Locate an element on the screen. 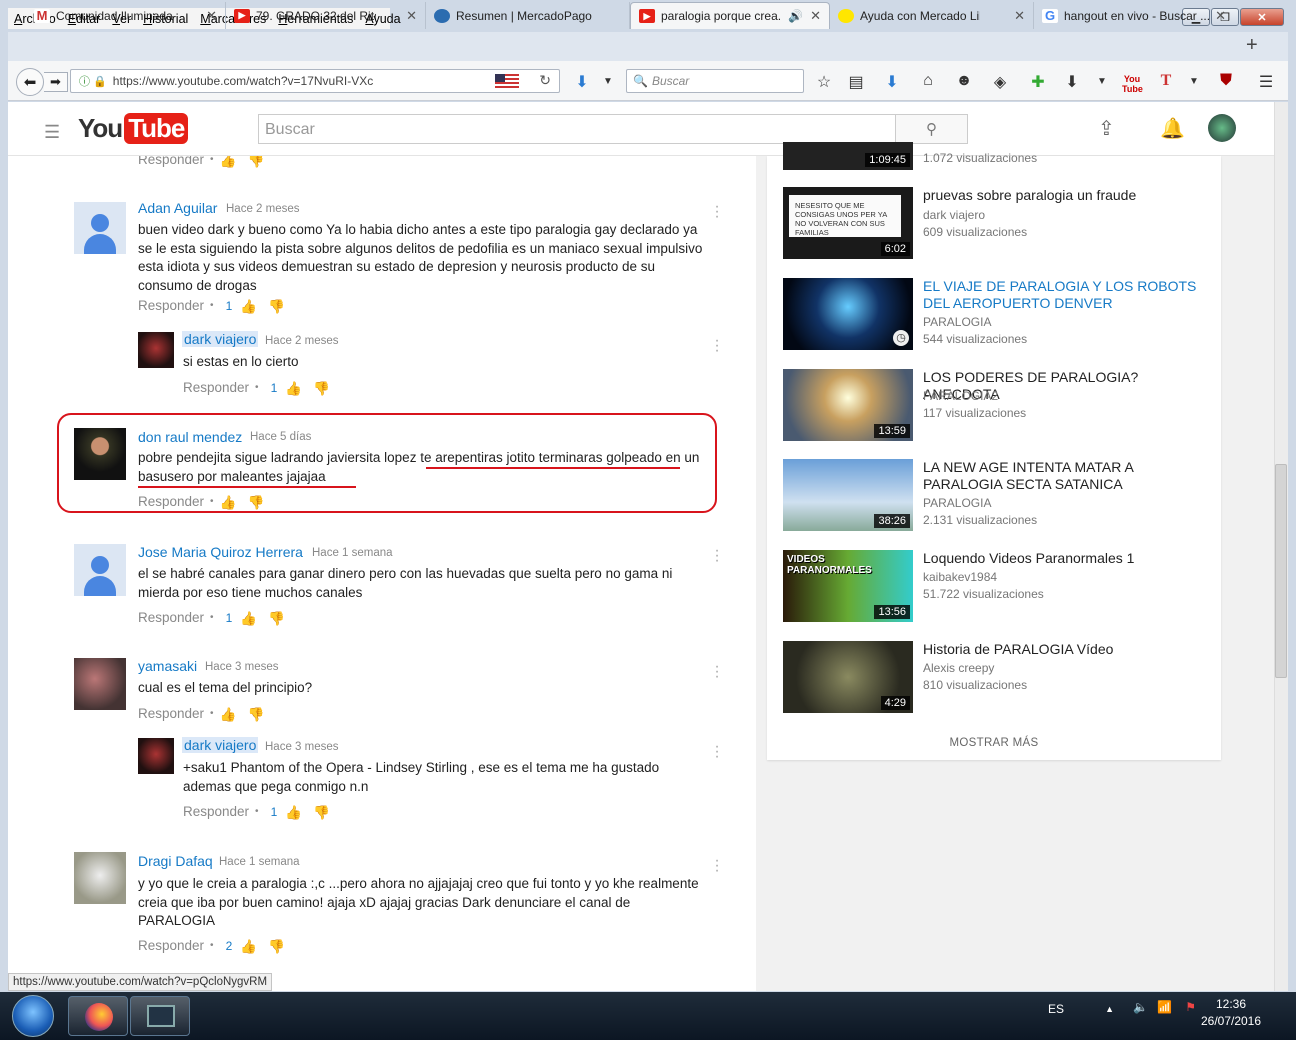 The width and height of the screenshot is (1296, 1040). action-center-icon: ⚑ is located at coordinates (1190, 1007).